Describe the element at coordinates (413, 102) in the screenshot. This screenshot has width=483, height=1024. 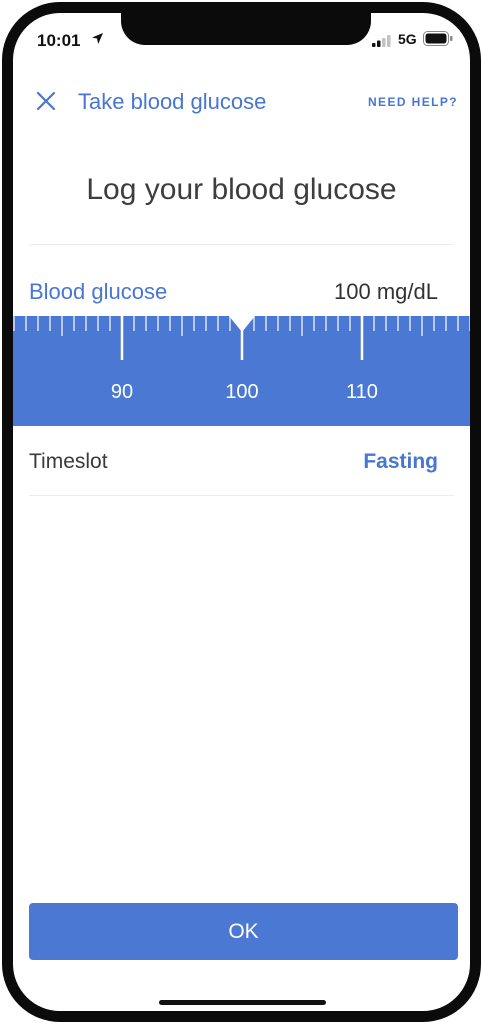
I see `need-help-link: NEED HELP?` at that location.